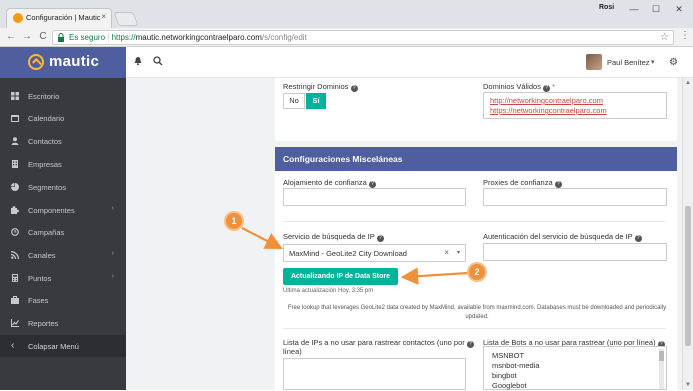 The height and width of the screenshot is (391, 693). I want to click on sidebar-item-empresas: Empresas, so click(63, 164).